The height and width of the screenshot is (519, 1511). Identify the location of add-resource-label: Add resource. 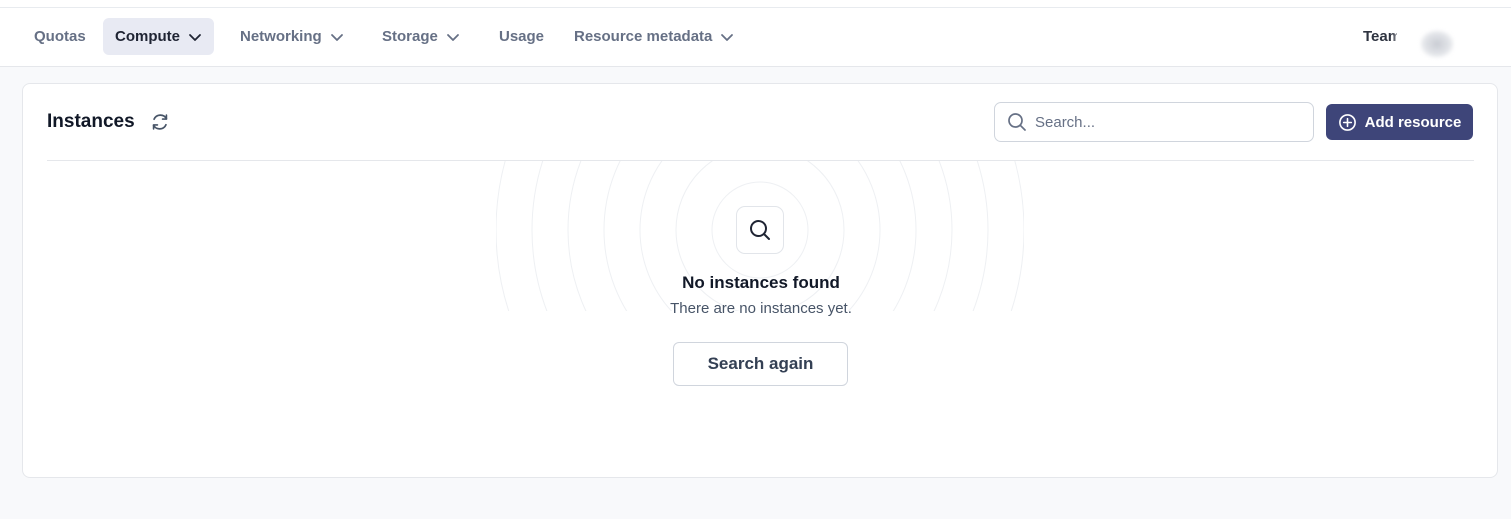
(1413, 122).